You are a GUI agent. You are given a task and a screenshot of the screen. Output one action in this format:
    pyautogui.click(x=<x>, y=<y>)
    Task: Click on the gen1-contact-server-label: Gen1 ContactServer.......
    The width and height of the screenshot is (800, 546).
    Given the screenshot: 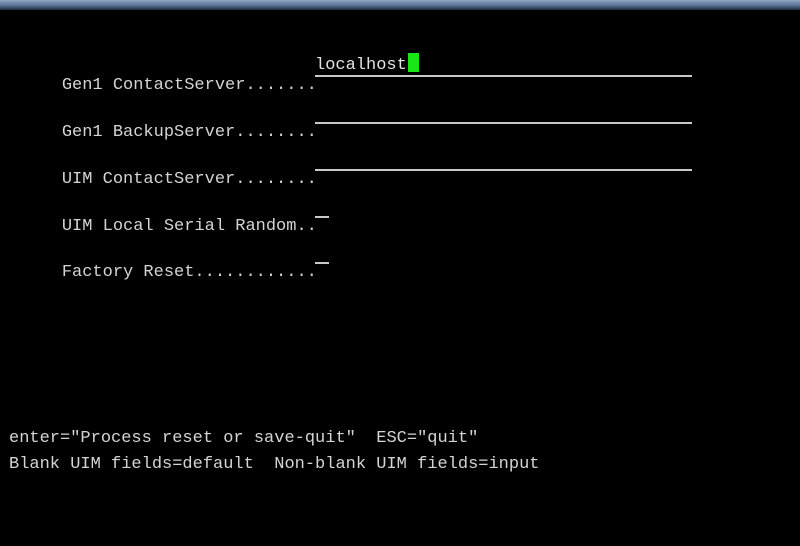 What is the action you would take?
    pyautogui.click(x=189, y=85)
    